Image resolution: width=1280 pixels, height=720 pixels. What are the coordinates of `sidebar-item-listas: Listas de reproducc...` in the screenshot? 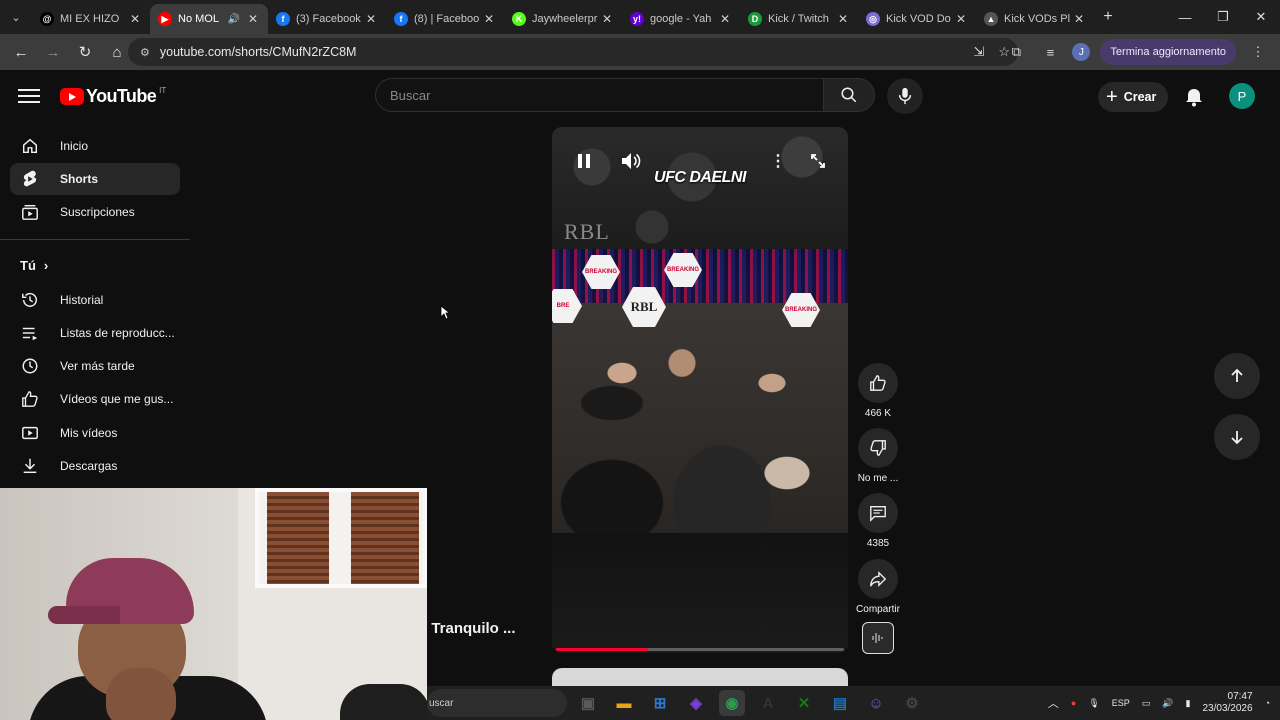 It's located at (95, 333).